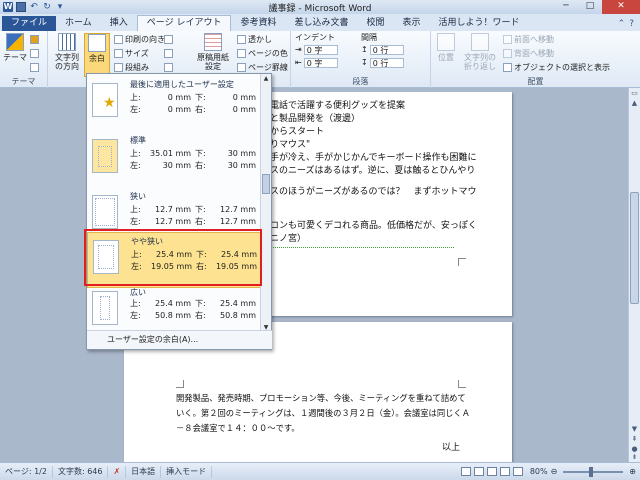 The image size is (640, 480). I want to click on spacing-before-field: 0 行, so click(386, 49).